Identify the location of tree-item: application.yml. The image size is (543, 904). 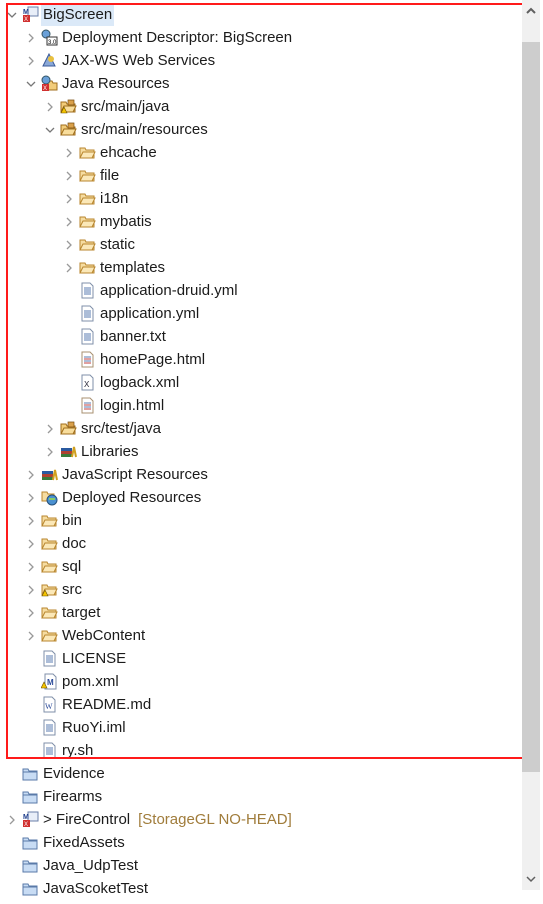
(261, 313).